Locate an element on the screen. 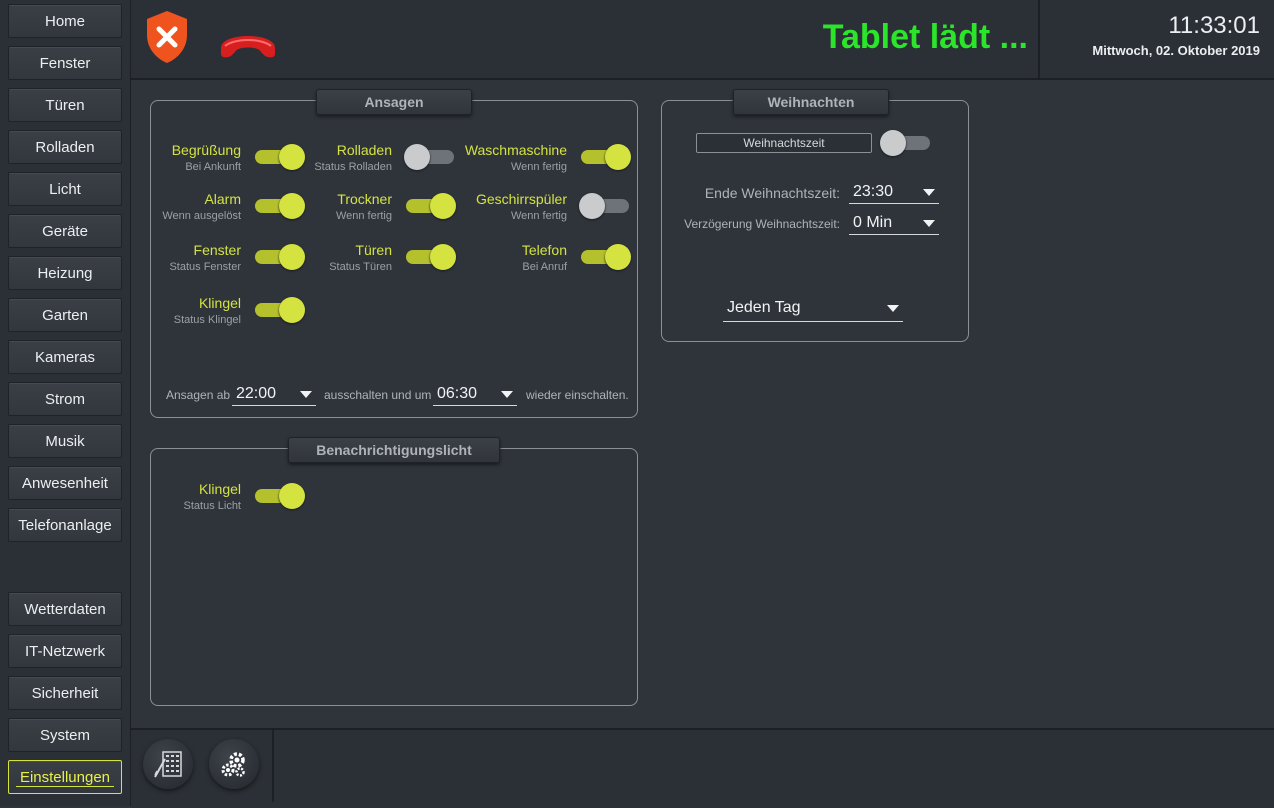 This screenshot has height=808, width=1274. toggle-title: Türen is located at coordinates (373, 250).